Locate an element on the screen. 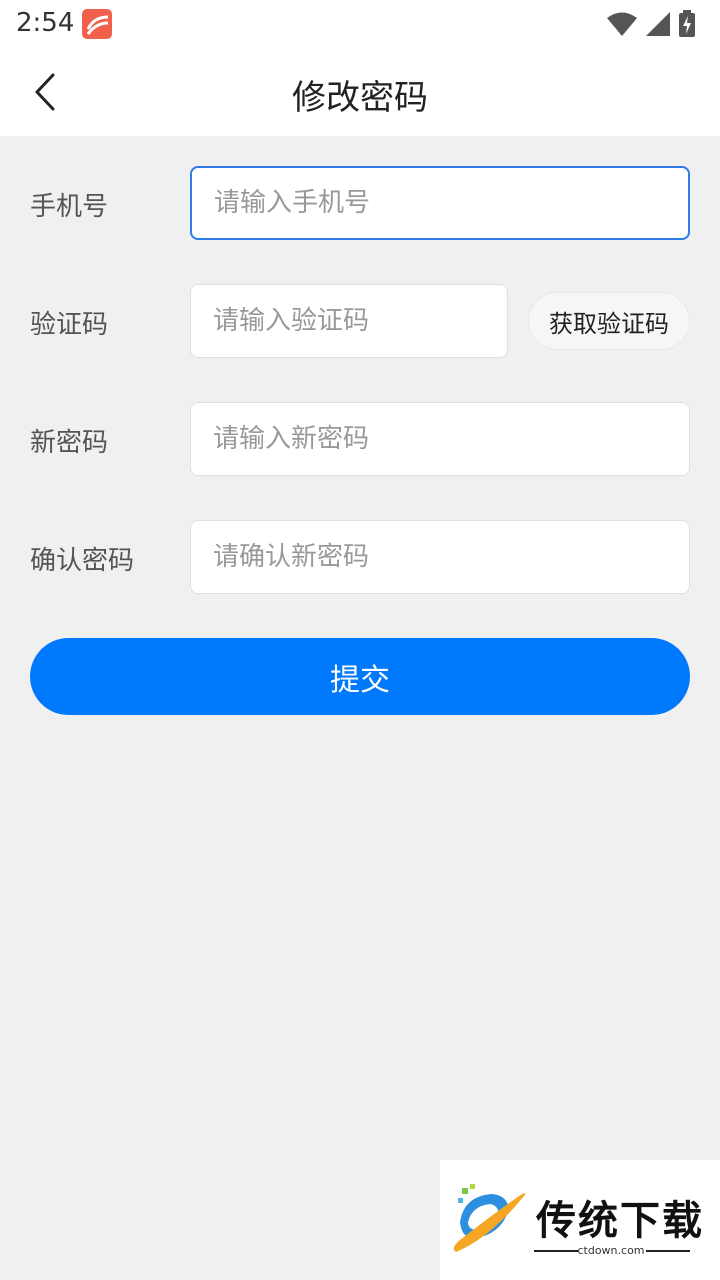 This screenshot has width=720, height=1280. watermark: 传统下载 ctdown.com is located at coordinates (580, 1220).